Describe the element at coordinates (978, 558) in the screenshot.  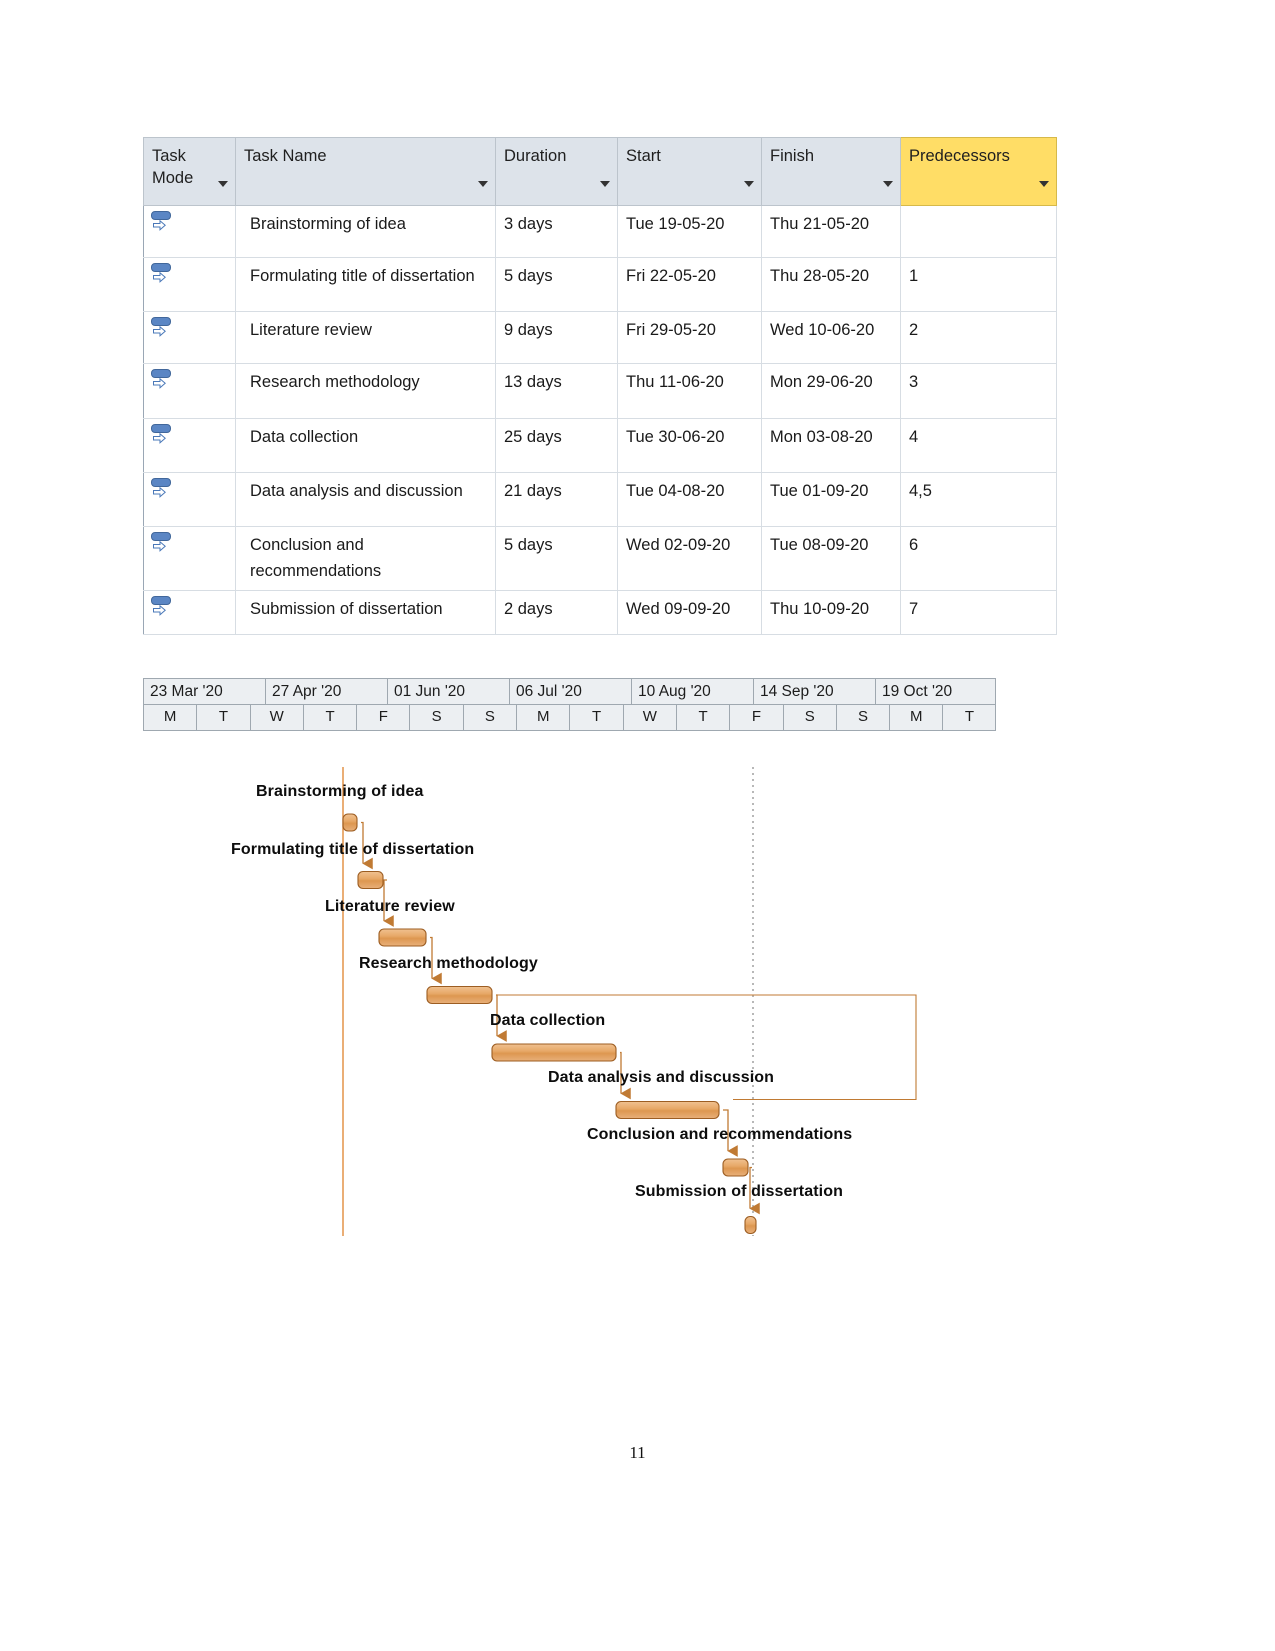
I see `predecessors-cell: 6` at that location.